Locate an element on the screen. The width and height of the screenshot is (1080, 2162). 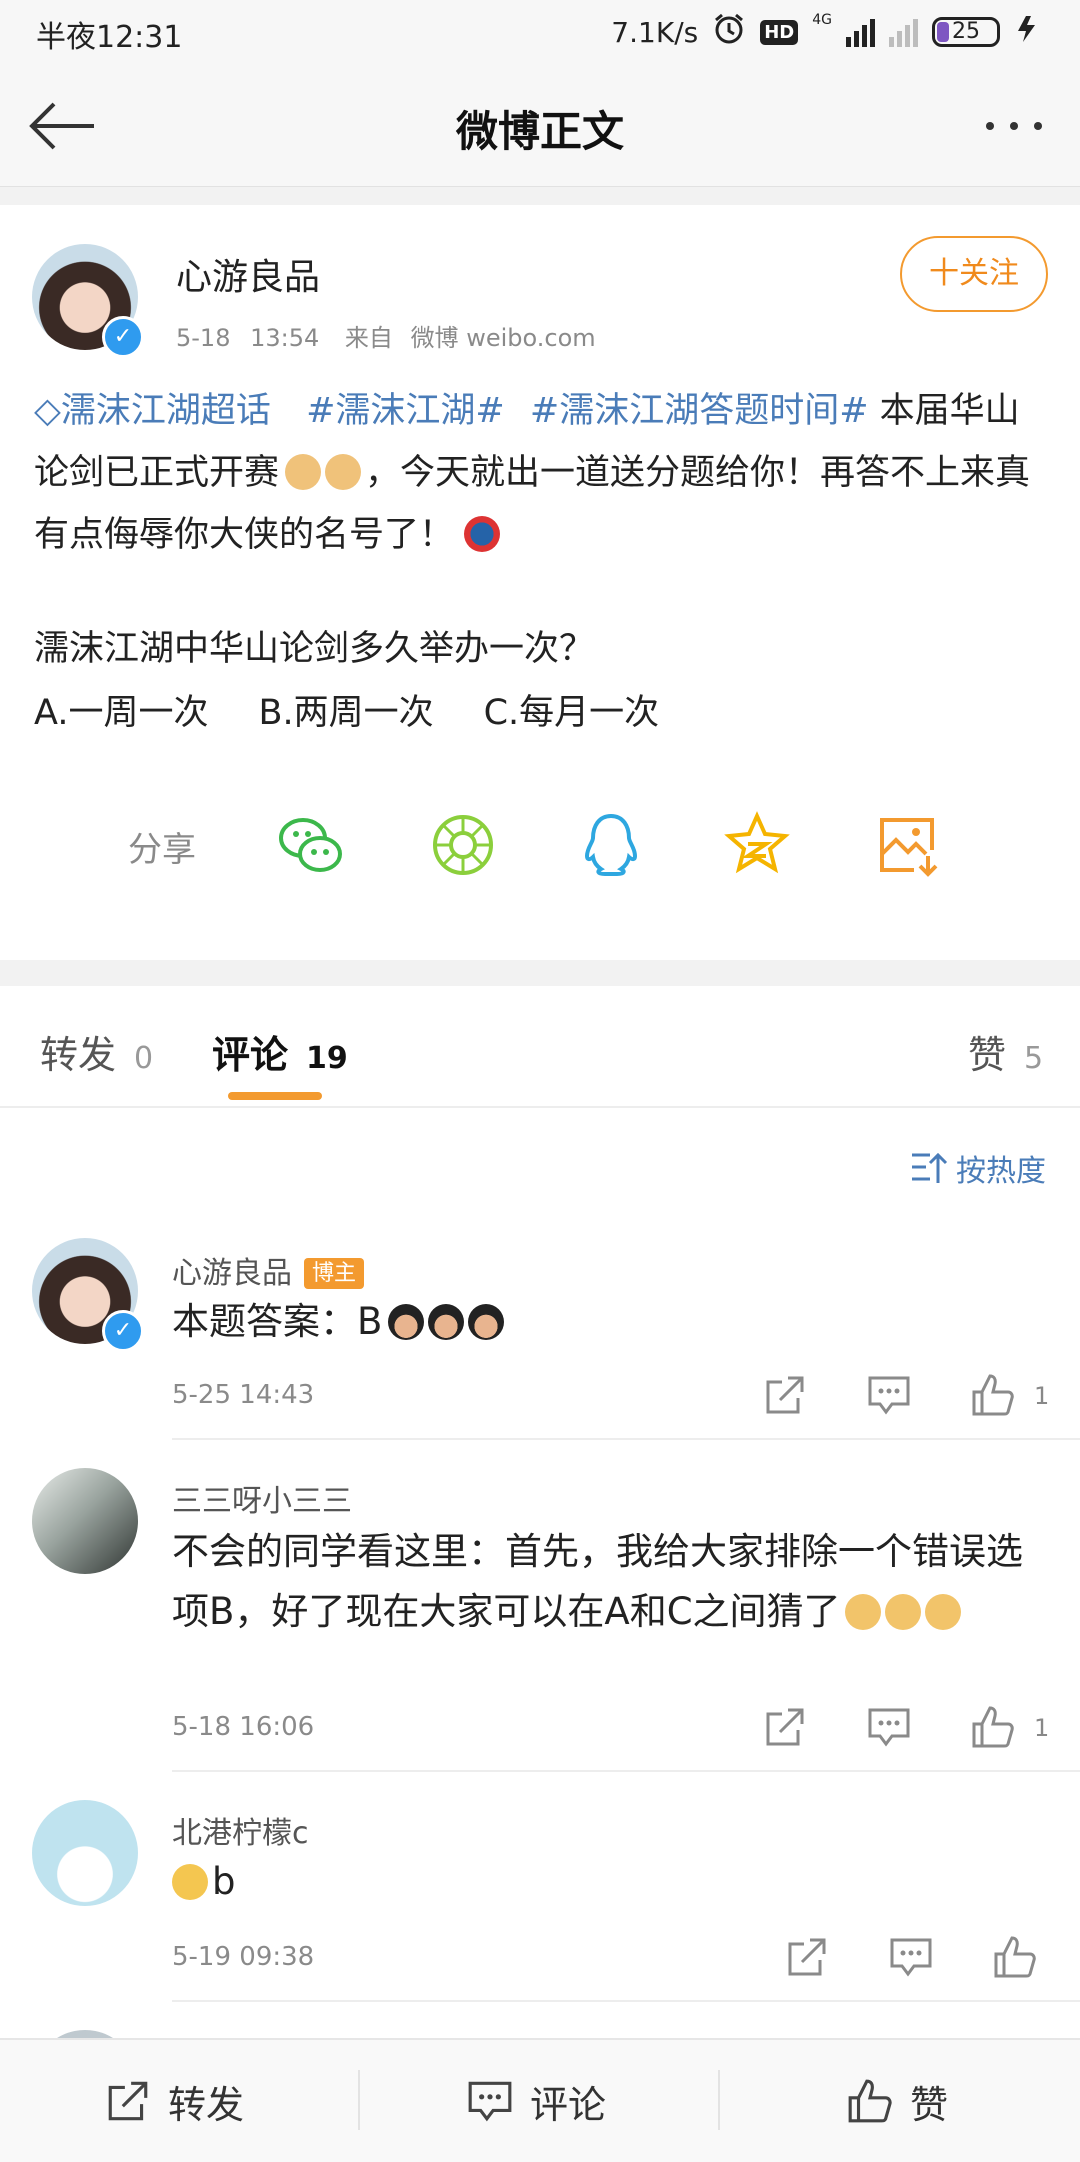
captain-emoji is located at coordinates (482, 534).